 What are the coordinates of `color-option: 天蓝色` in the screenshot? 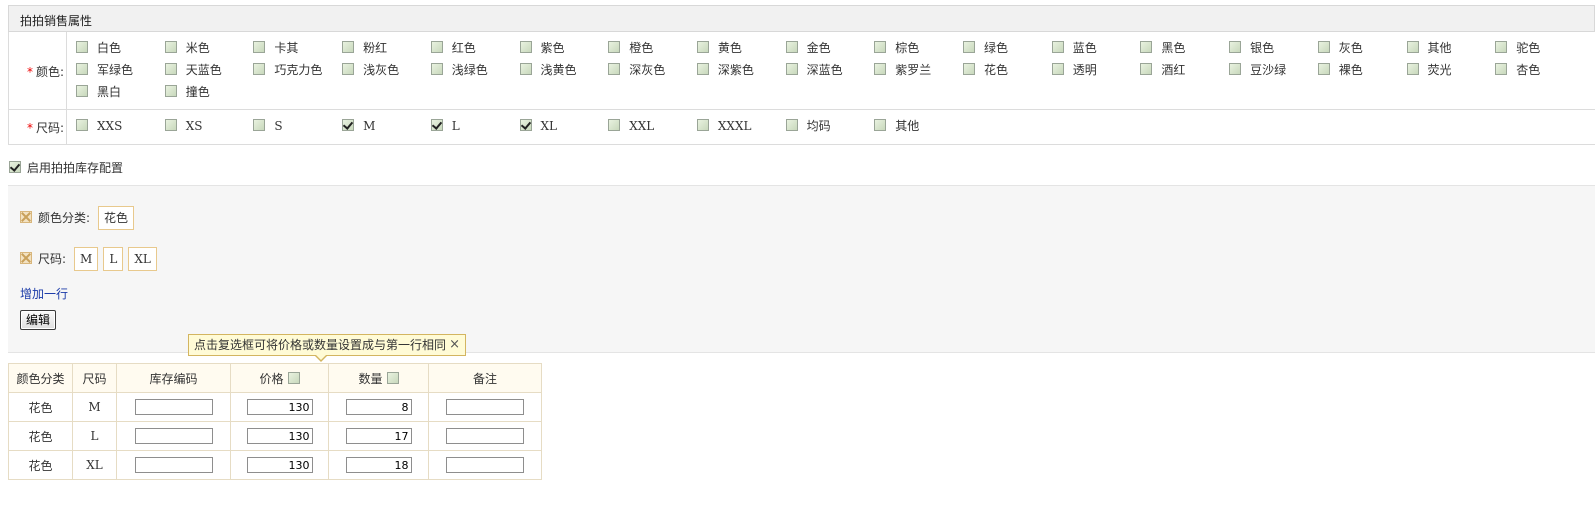 It's located at (193, 70).